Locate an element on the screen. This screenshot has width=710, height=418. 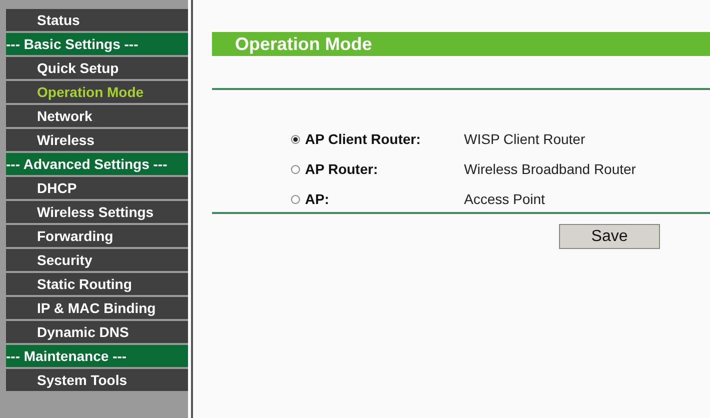
menu-item: Wireless is located at coordinates (97, 140).